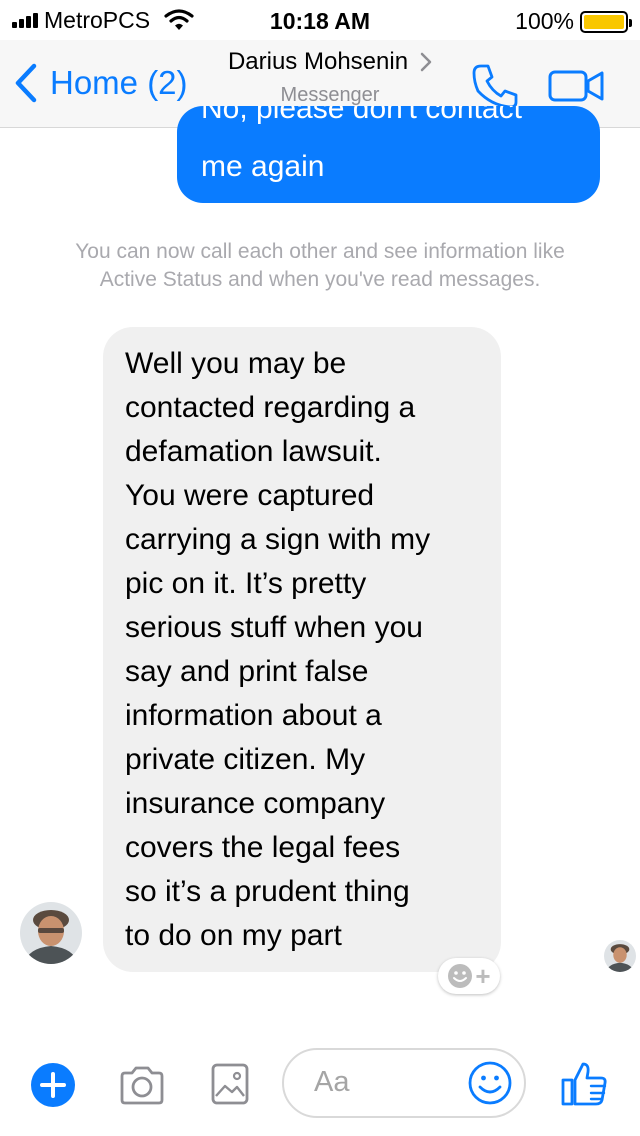 The image size is (640, 1136). I want to click on outgoing-message-bubble: No, please don't contact me again, so click(388, 154).